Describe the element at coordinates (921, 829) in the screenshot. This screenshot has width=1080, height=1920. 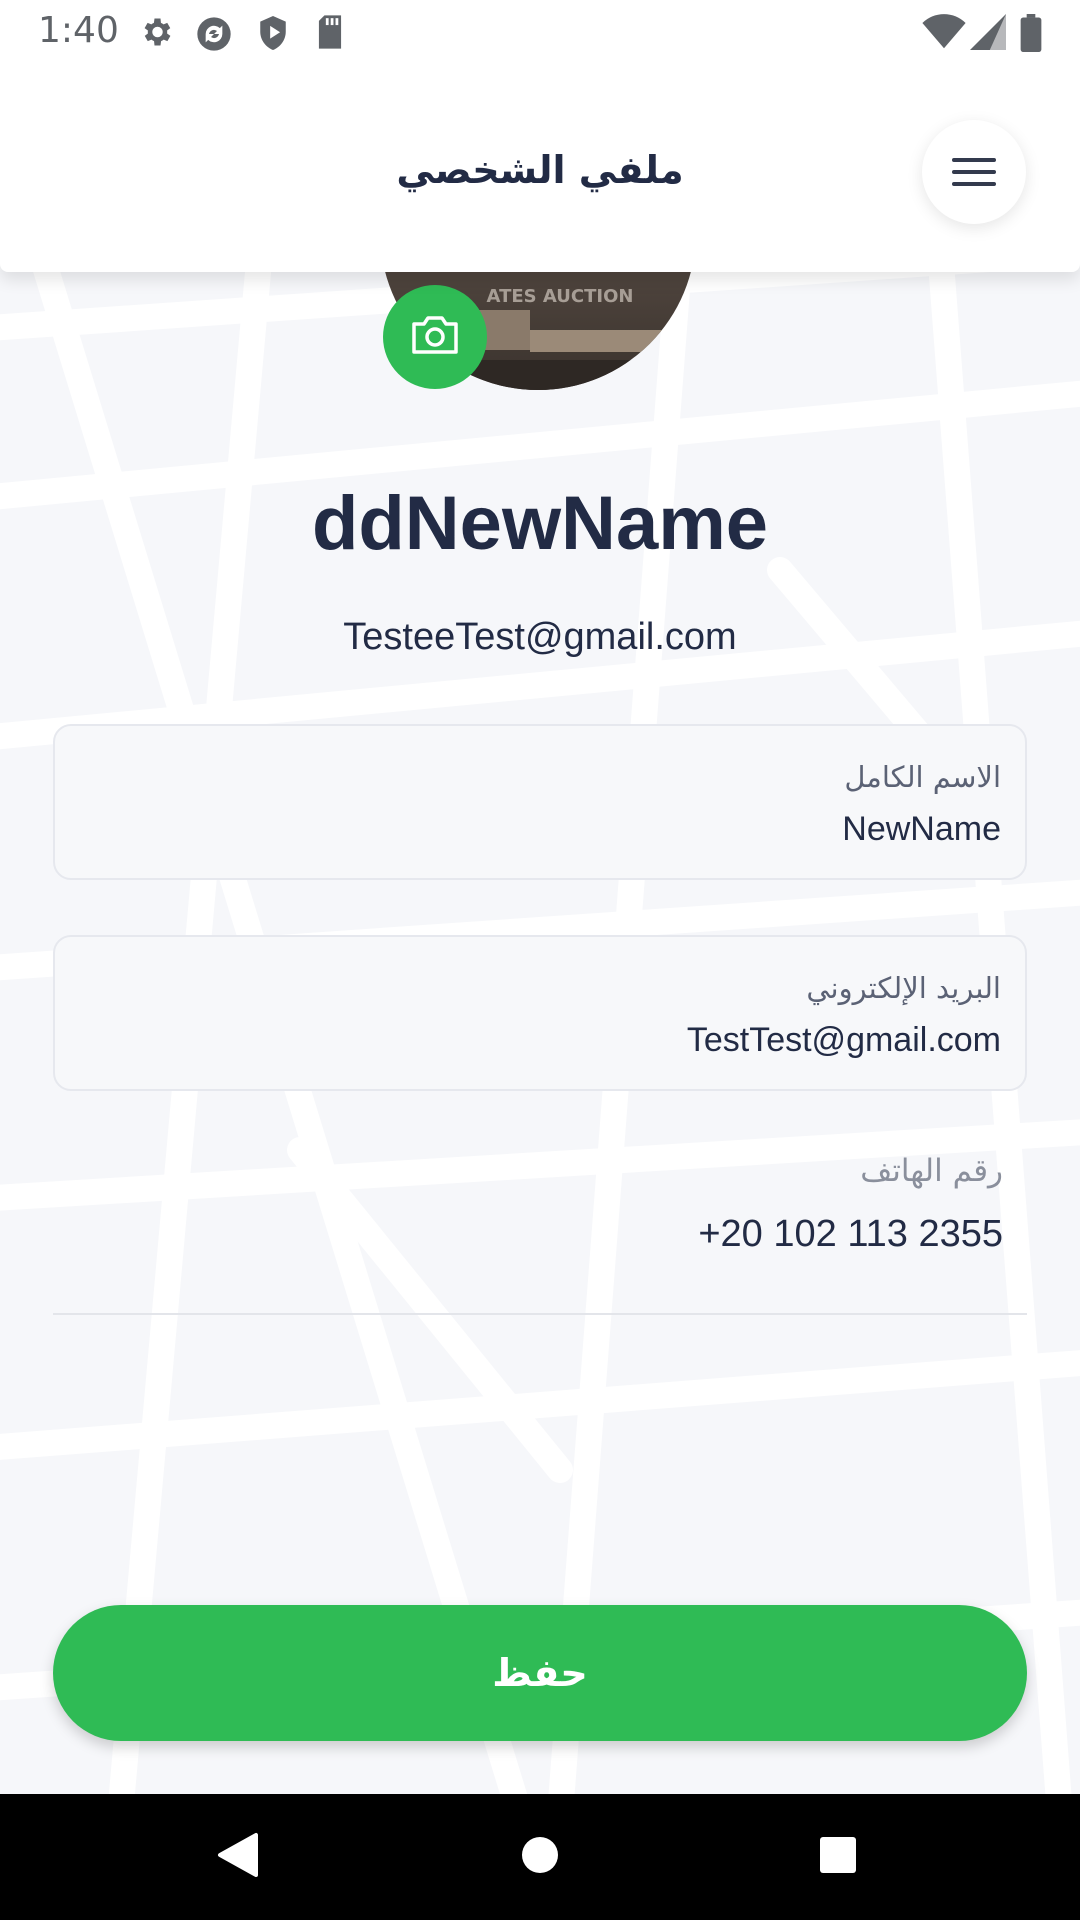
I see `full-name-input: NewName` at that location.